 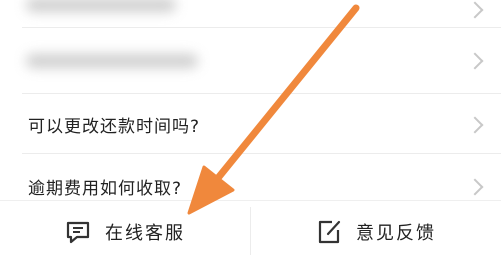 I want to click on faq-question: 可以更改还款时间吗?, so click(x=114, y=127).